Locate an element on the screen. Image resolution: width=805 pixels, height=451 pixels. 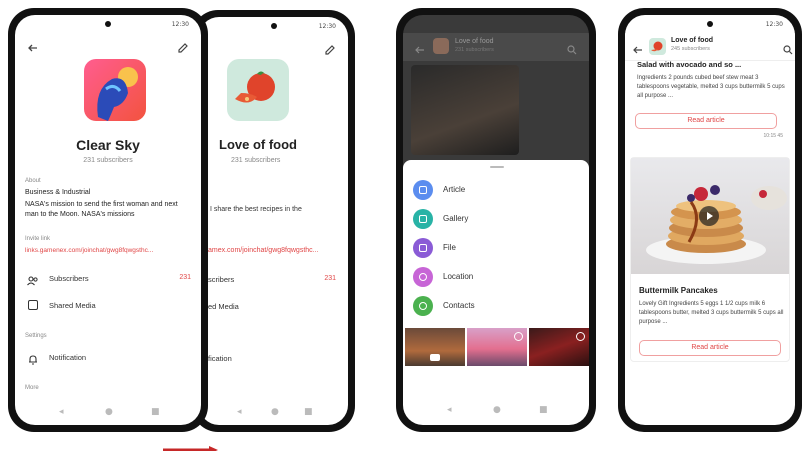
category: Business & Industrial is located at coordinates (58, 192).